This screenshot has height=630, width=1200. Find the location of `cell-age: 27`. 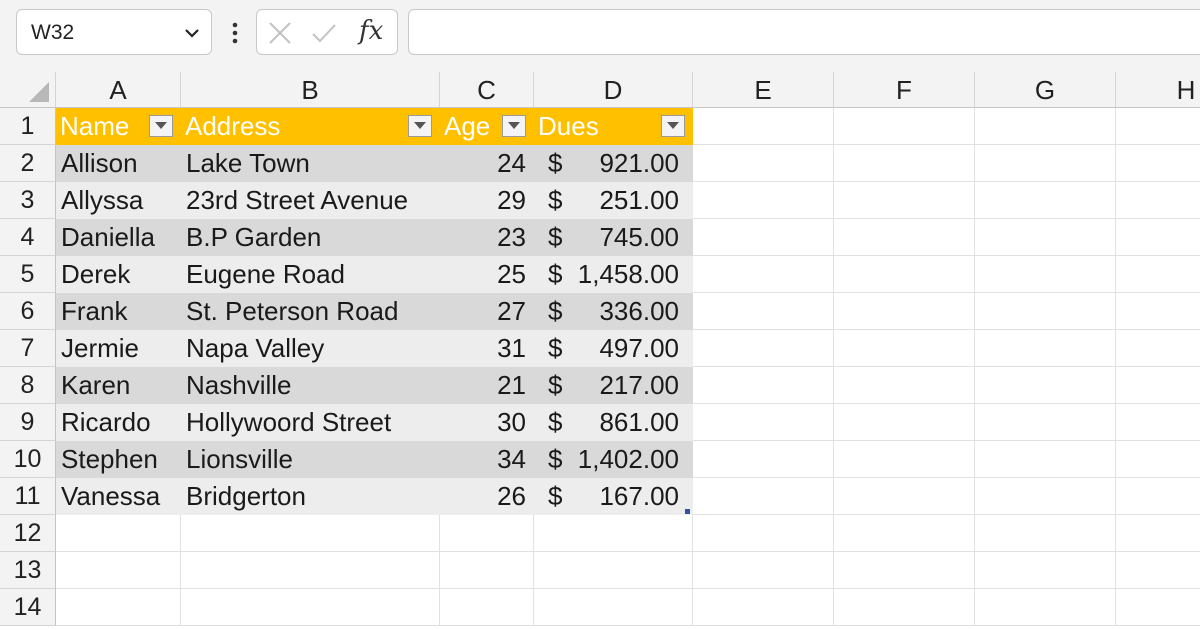

cell-age: 27 is located at coordinates (487, 311).